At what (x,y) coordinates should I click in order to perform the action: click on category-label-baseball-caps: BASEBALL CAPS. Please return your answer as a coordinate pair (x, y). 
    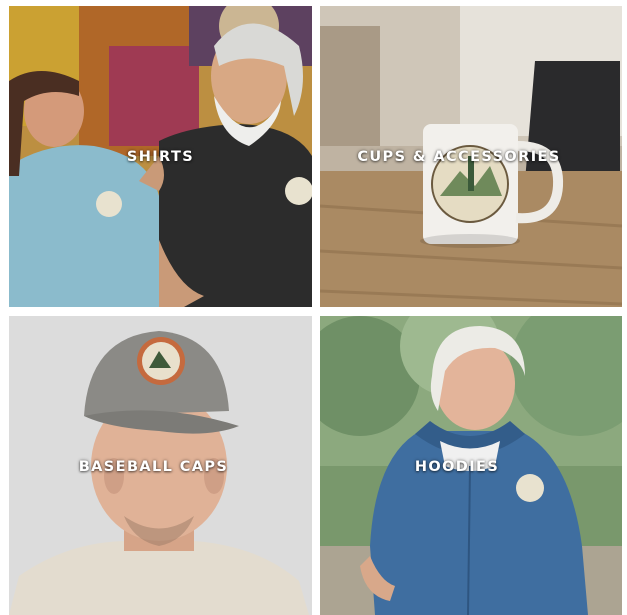
    Looking at the image, I should click on (153, 467).